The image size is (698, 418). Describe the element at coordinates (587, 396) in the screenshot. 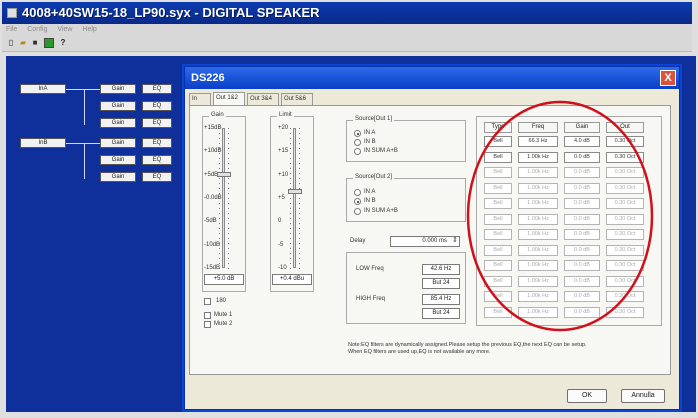

I see `ok-button: OK` at that location.